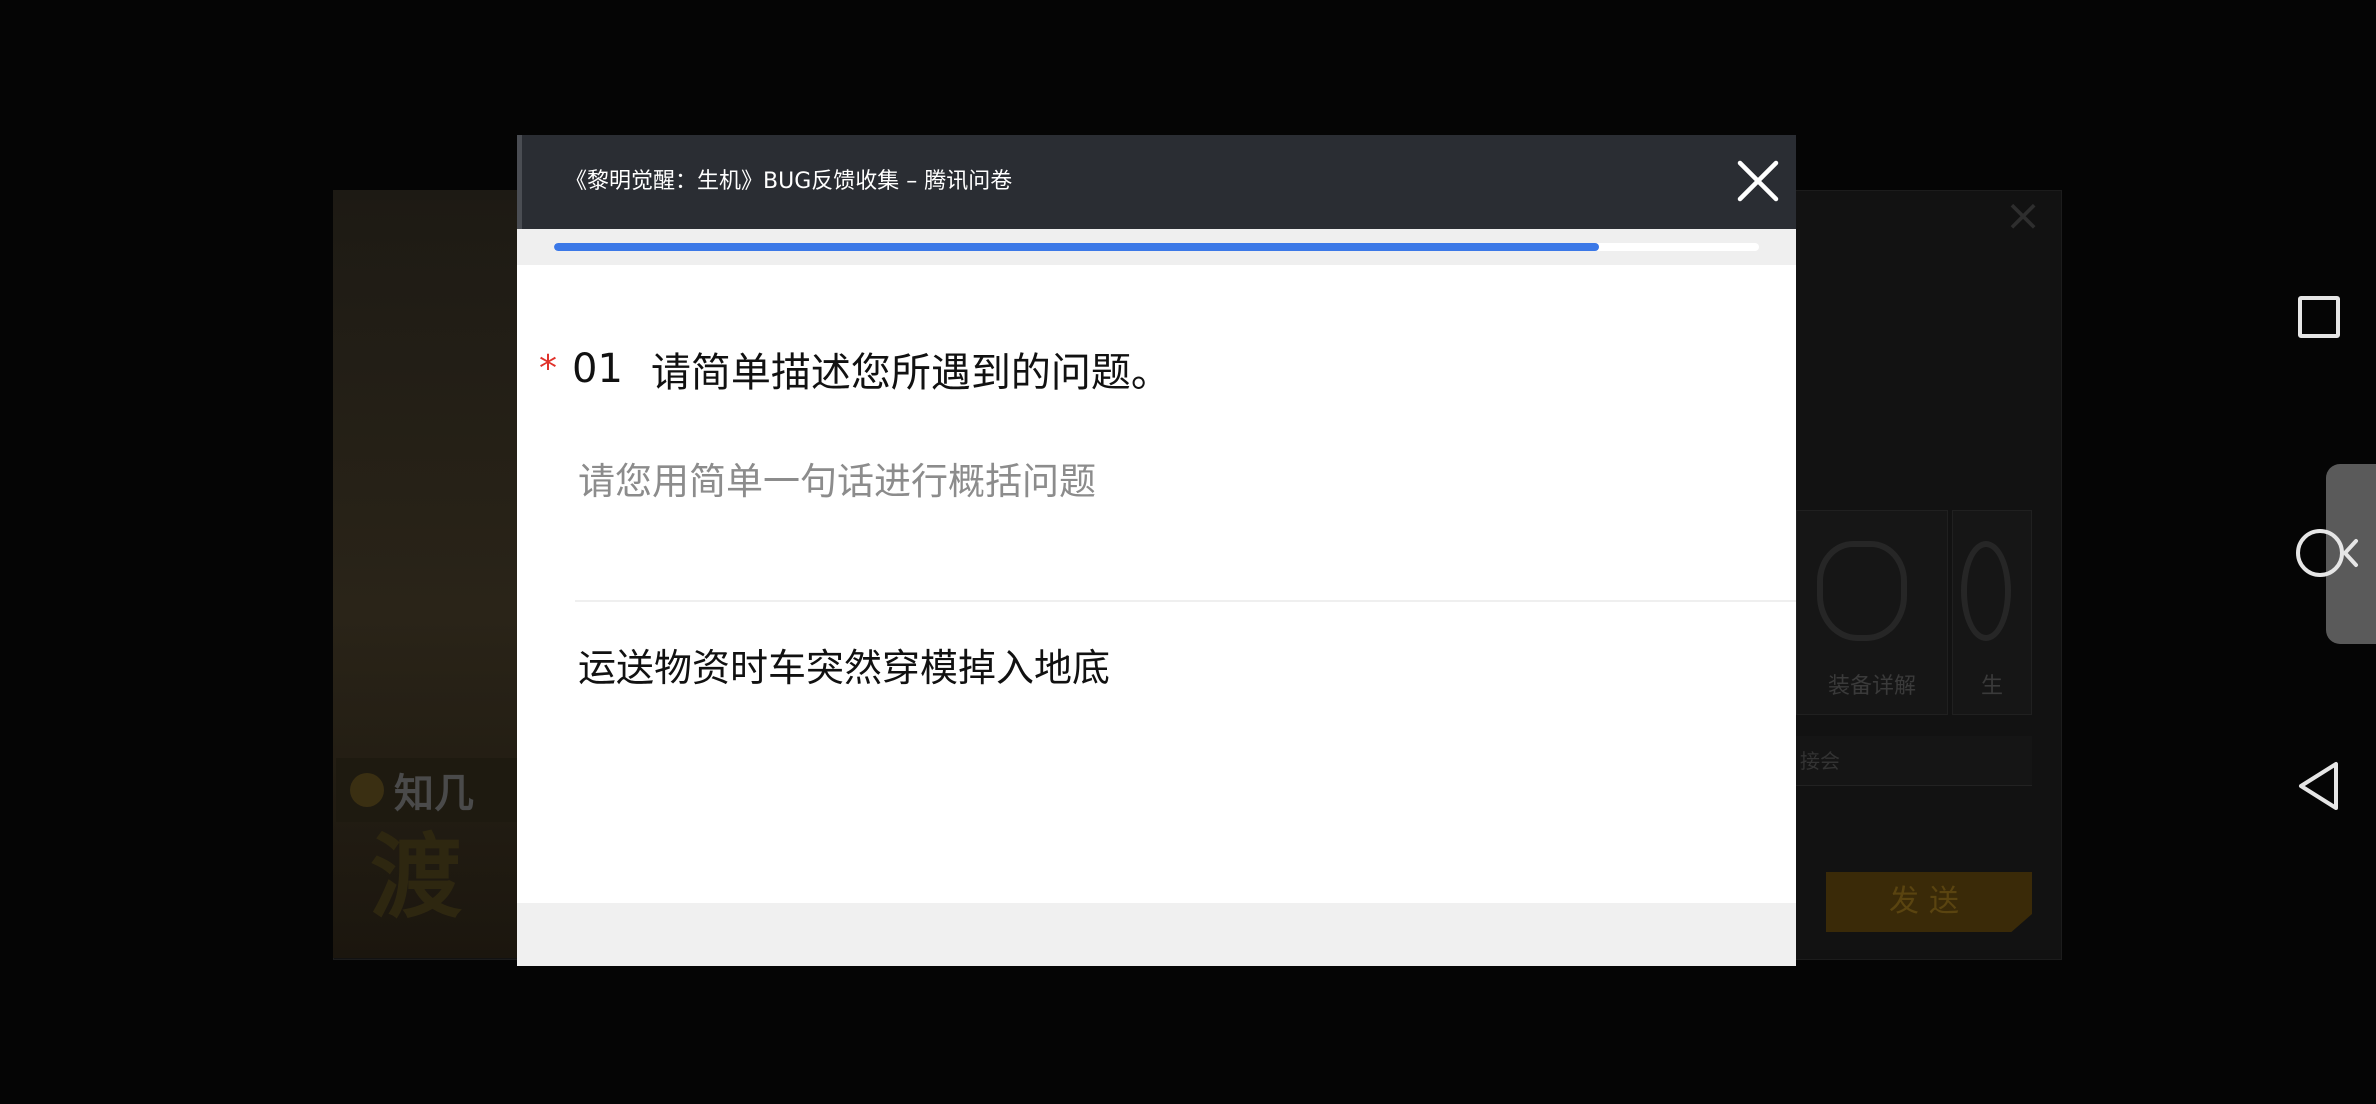  I want to click on background-banner: 知几, so click(436, 790).